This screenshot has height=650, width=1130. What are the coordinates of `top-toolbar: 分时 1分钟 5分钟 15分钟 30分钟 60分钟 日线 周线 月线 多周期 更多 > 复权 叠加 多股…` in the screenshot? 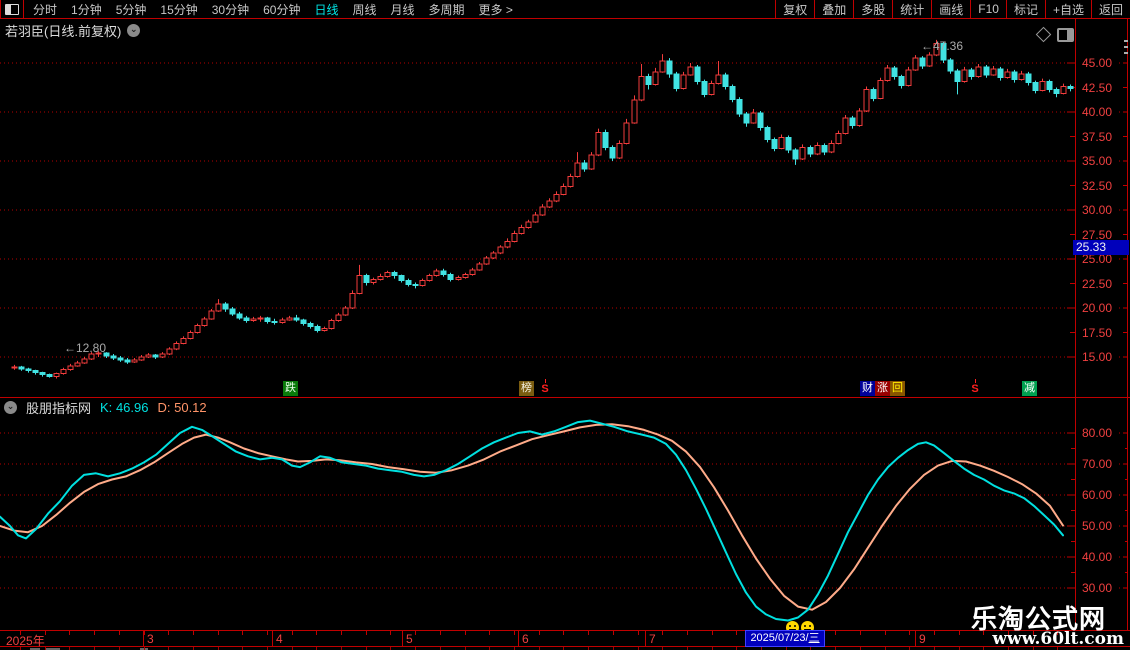 It's located at (565, 9).